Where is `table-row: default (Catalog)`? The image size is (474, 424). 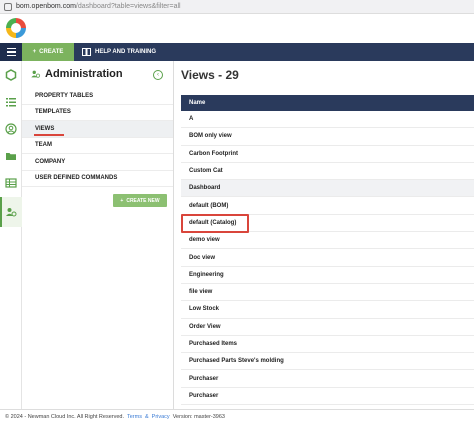
table-row: default (Catalog) is located at coordinates (327, 224).